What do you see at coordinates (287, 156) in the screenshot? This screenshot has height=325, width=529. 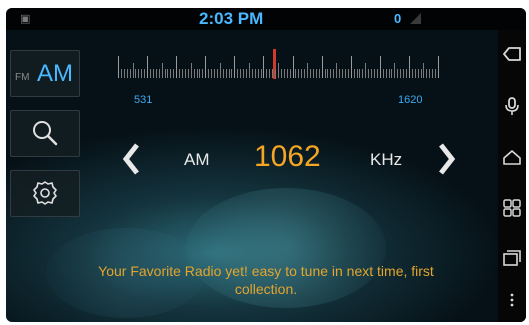 I see `frequency-display: 1062` at bounding box center [287, 156].